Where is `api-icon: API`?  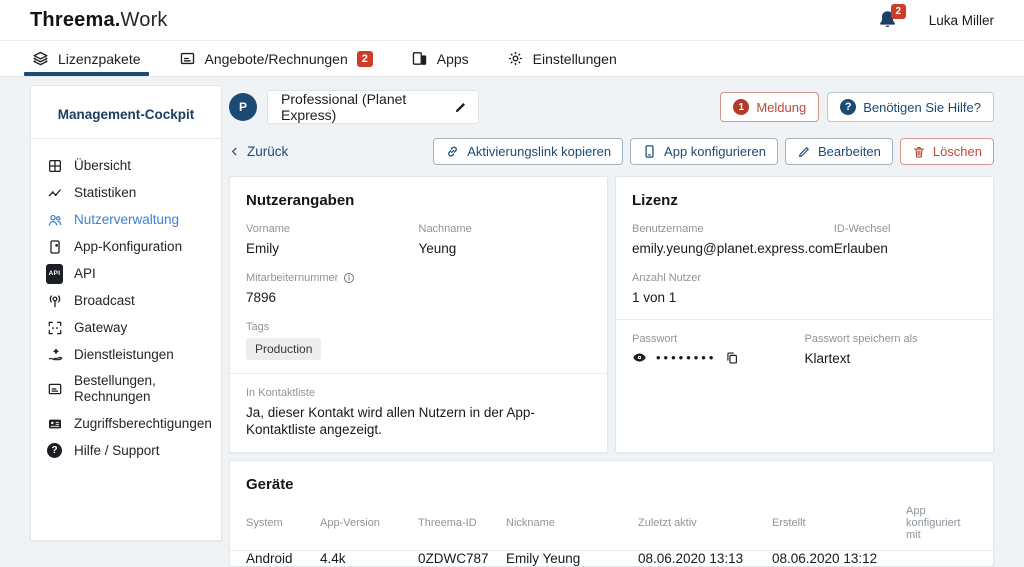
api-icon: API is located at coordinates (54, 273).